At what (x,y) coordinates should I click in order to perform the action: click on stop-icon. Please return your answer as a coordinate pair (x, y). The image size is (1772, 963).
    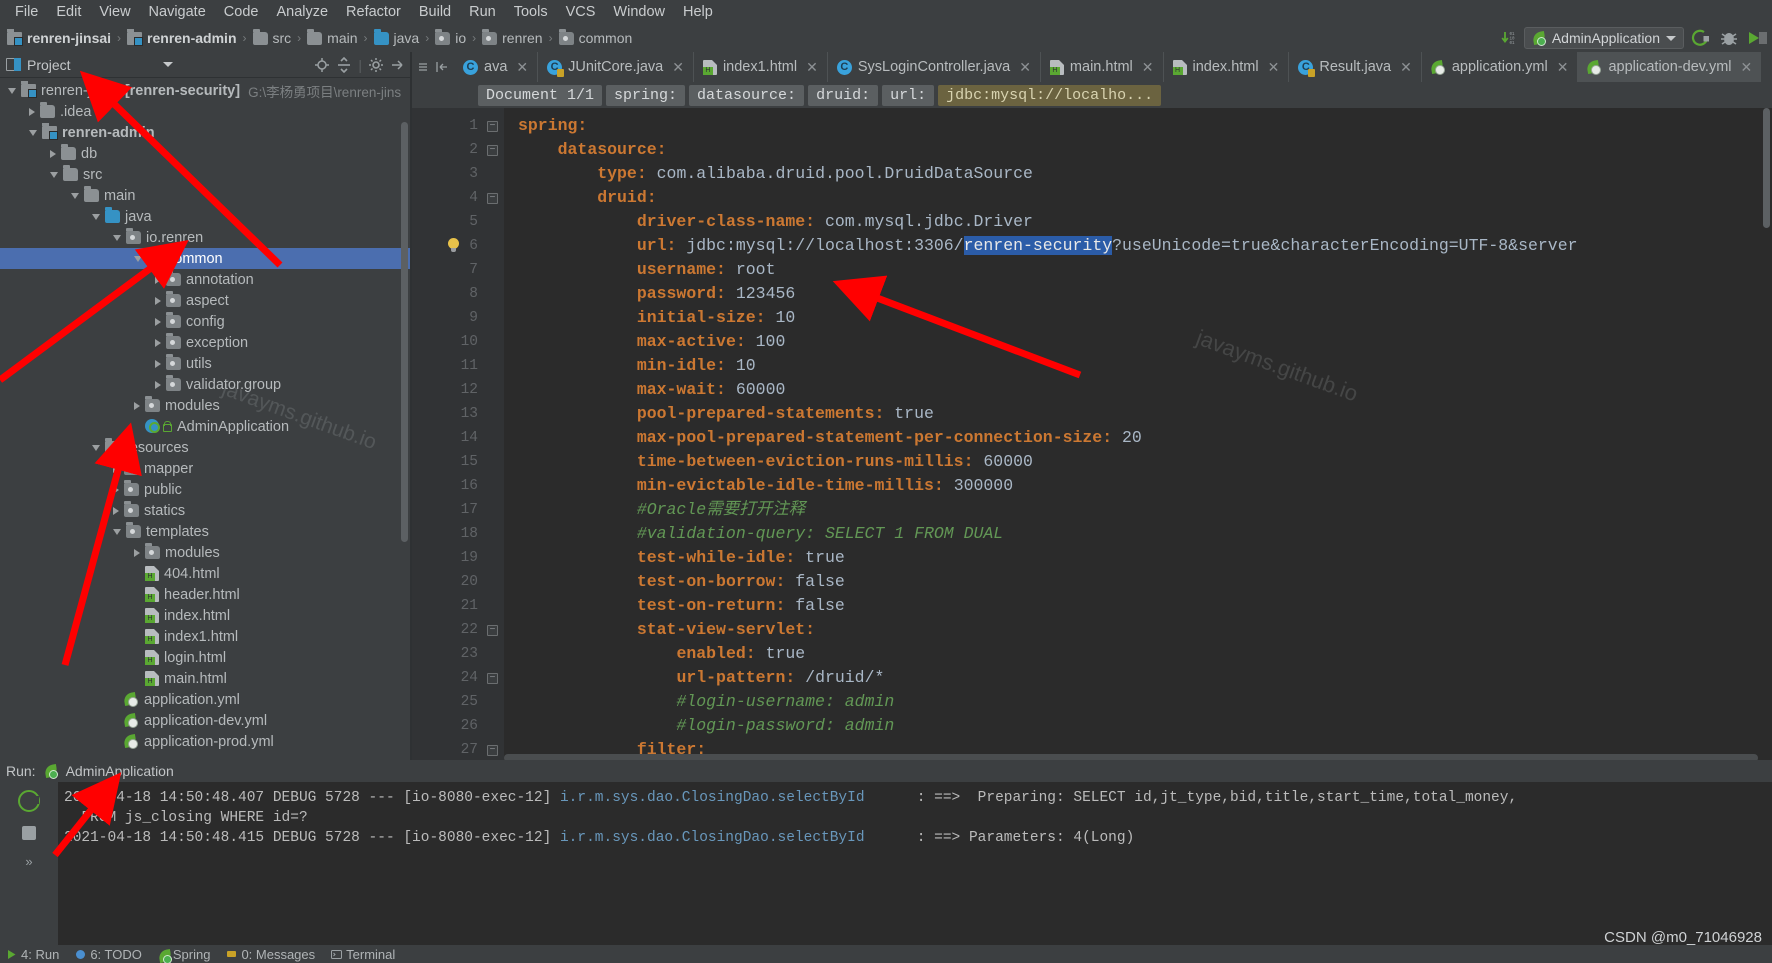
    Looking at the image, I should click on (29, 833).